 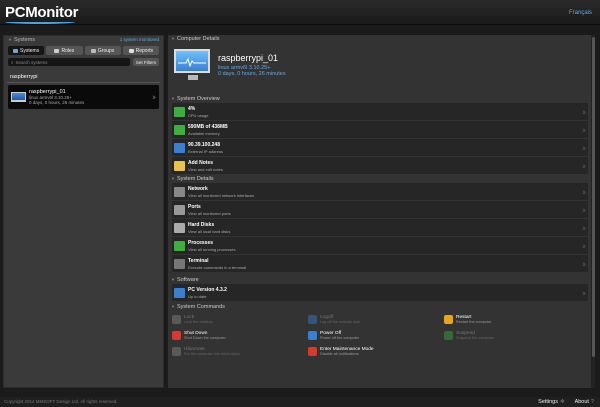 What do you see at coordinates (185, 280) in the screenshot?
I see `software-title: ▼ Software` at bounding box center [185, 280].